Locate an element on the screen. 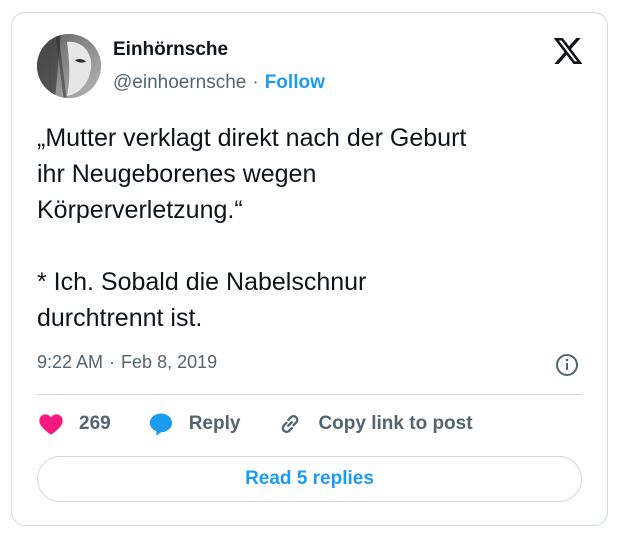 The height and width of the screenshot is (538, 620). link-icon is located at coordinates (290, 424).